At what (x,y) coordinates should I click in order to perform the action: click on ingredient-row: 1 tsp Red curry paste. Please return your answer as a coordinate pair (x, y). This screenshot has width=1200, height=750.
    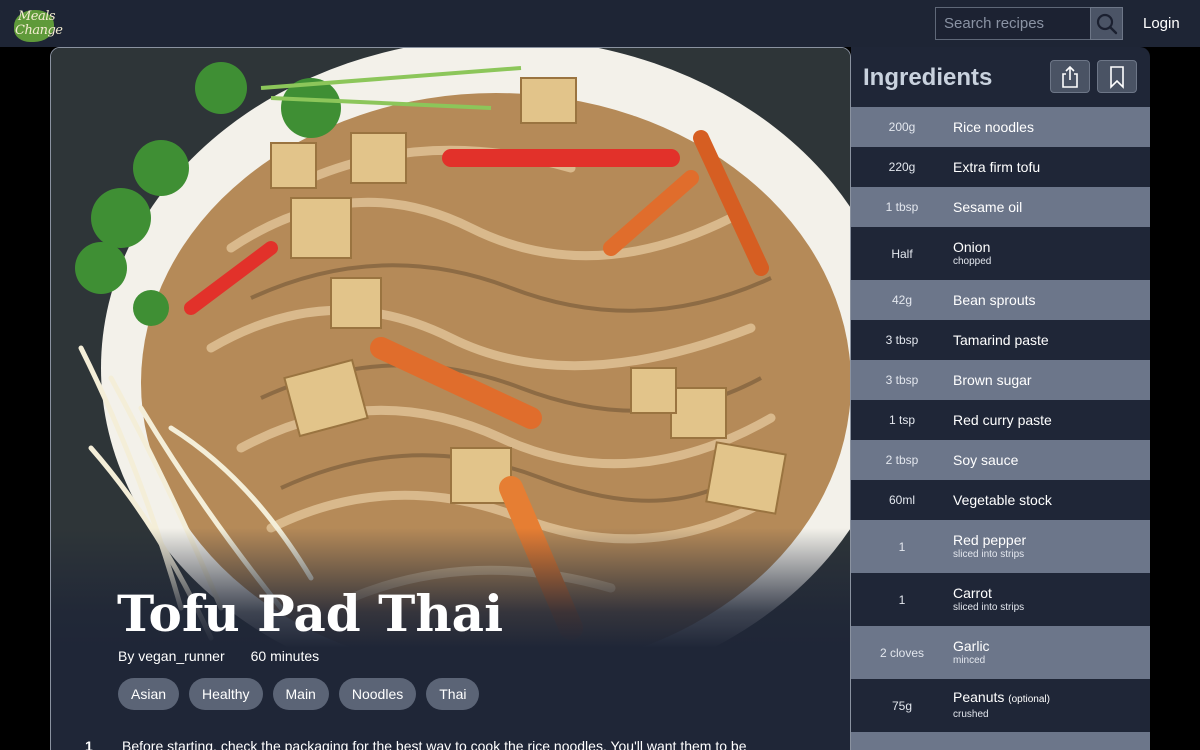
    Looking at the image, I should click on (1000, 420).